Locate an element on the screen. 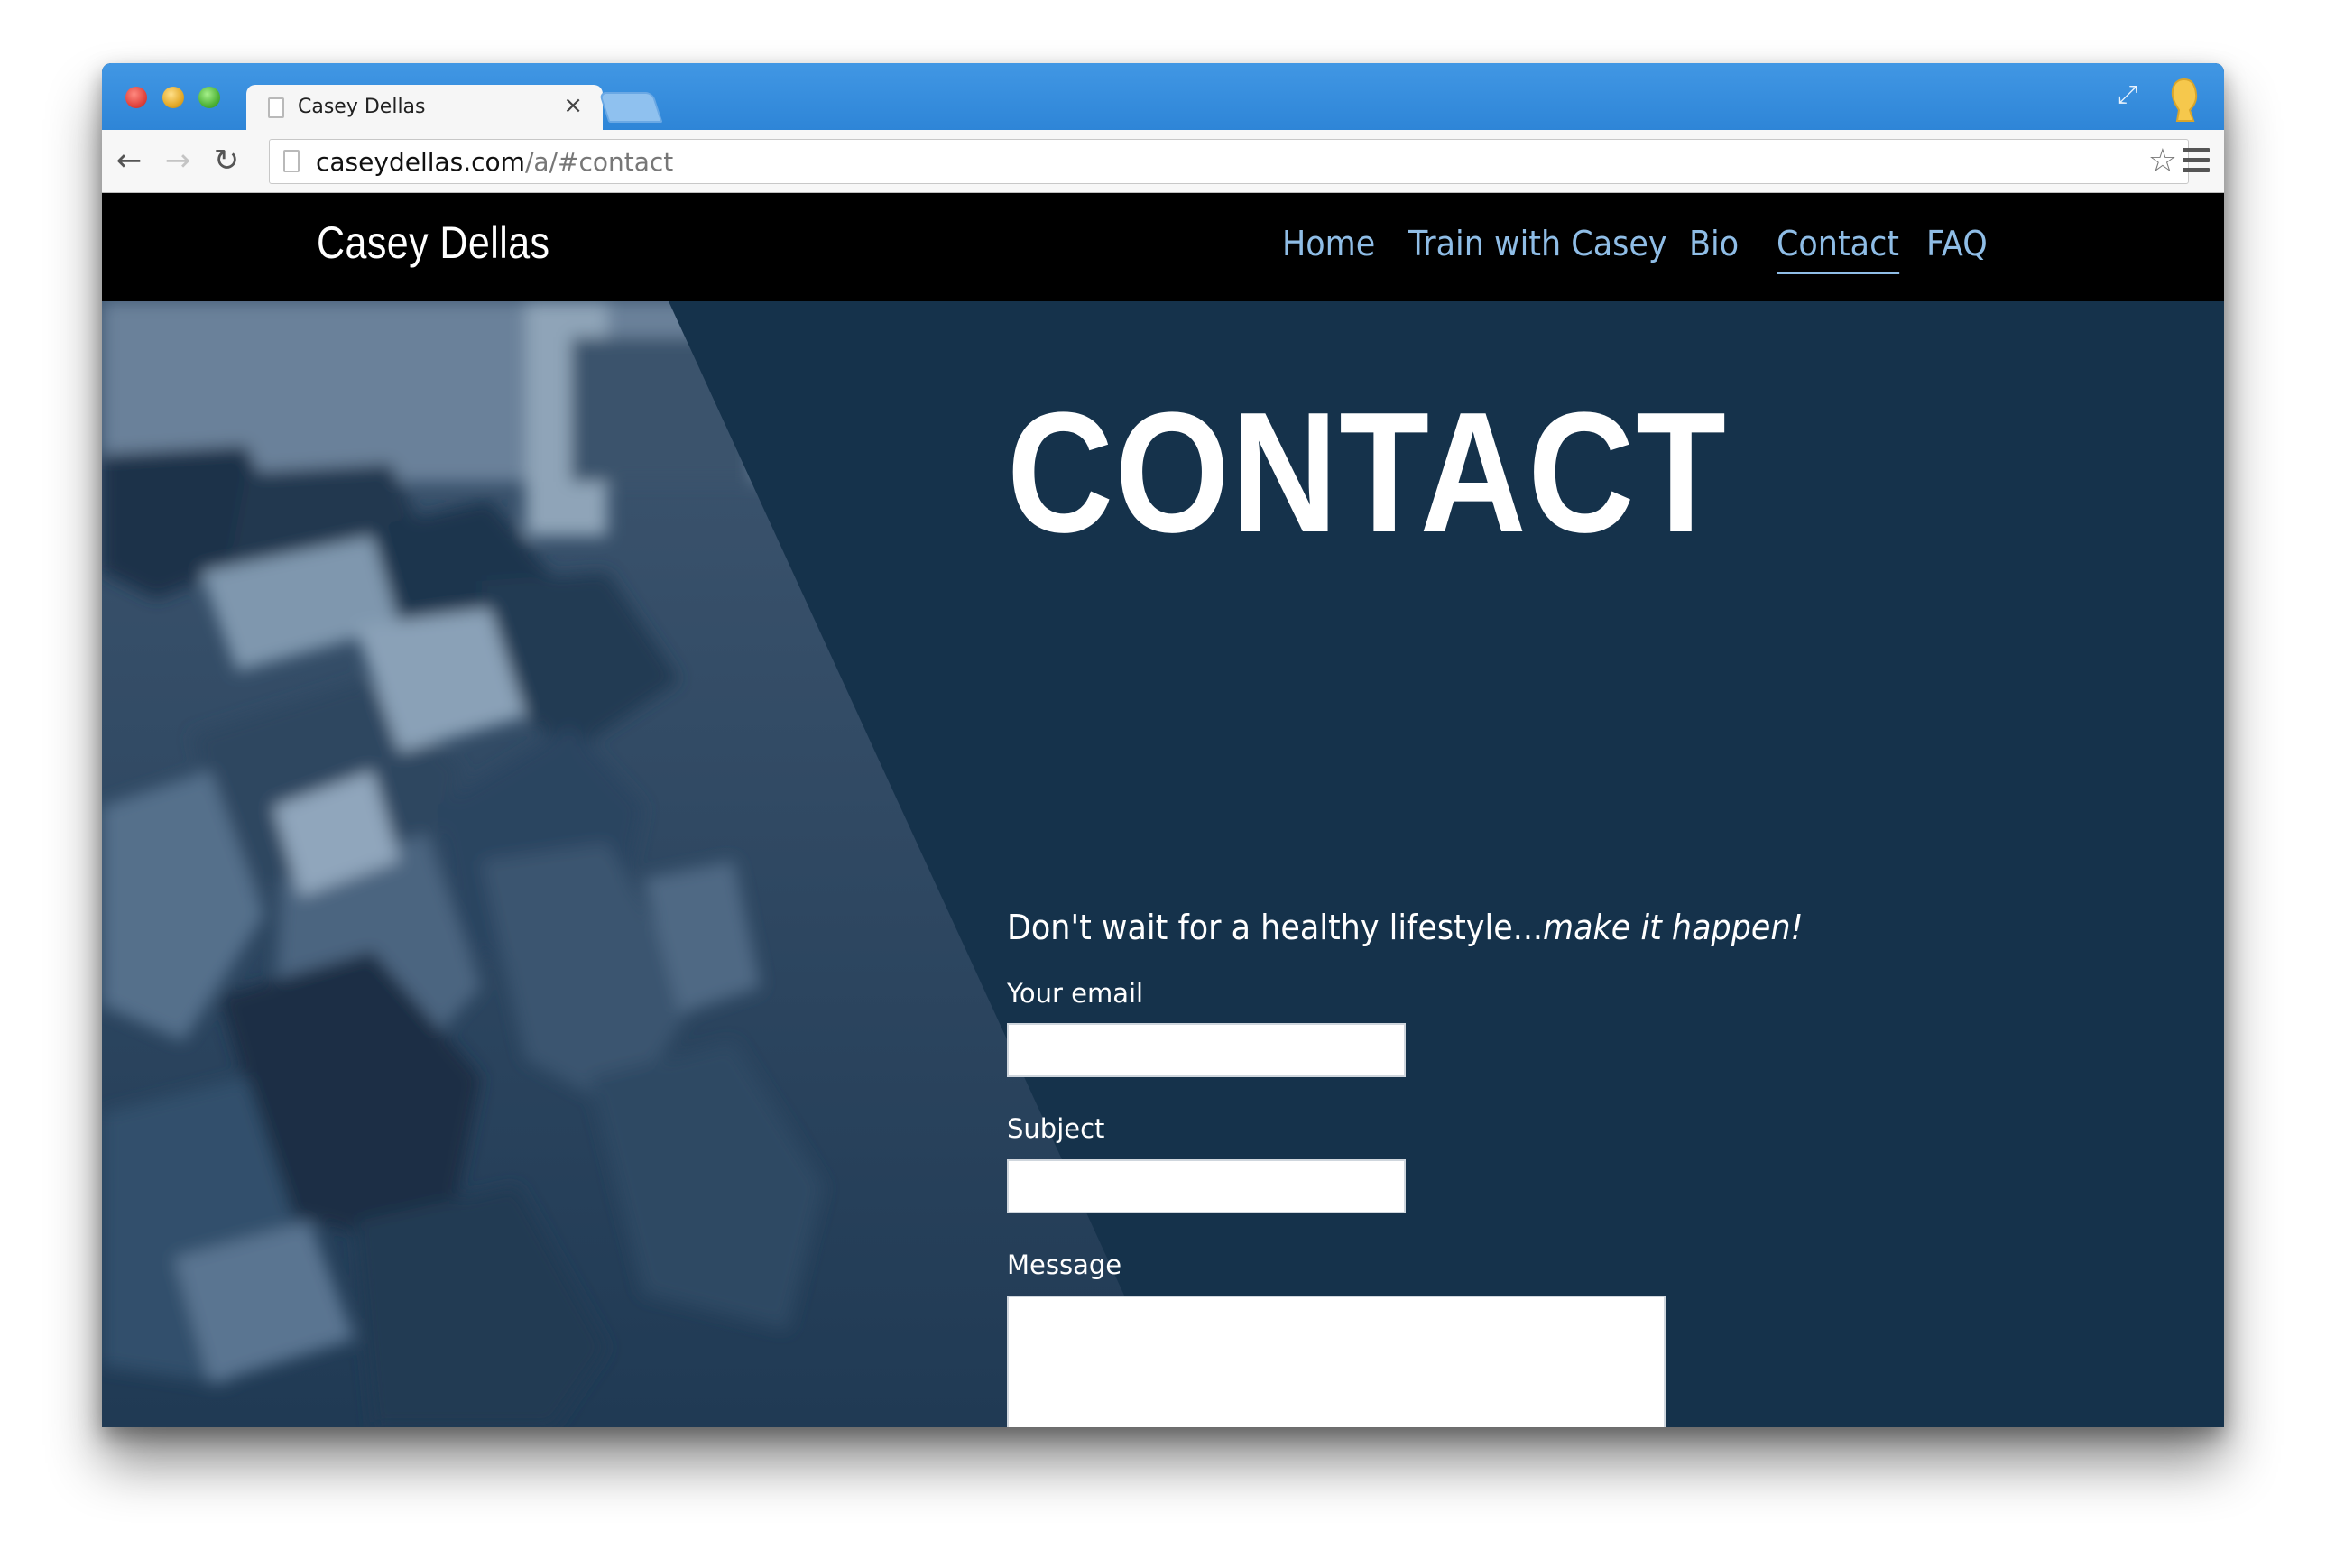 The width and height of the screenshot is (2326, 1568). url-text: caseydellas.com/a/#contact is located at coordinates (494, 162).